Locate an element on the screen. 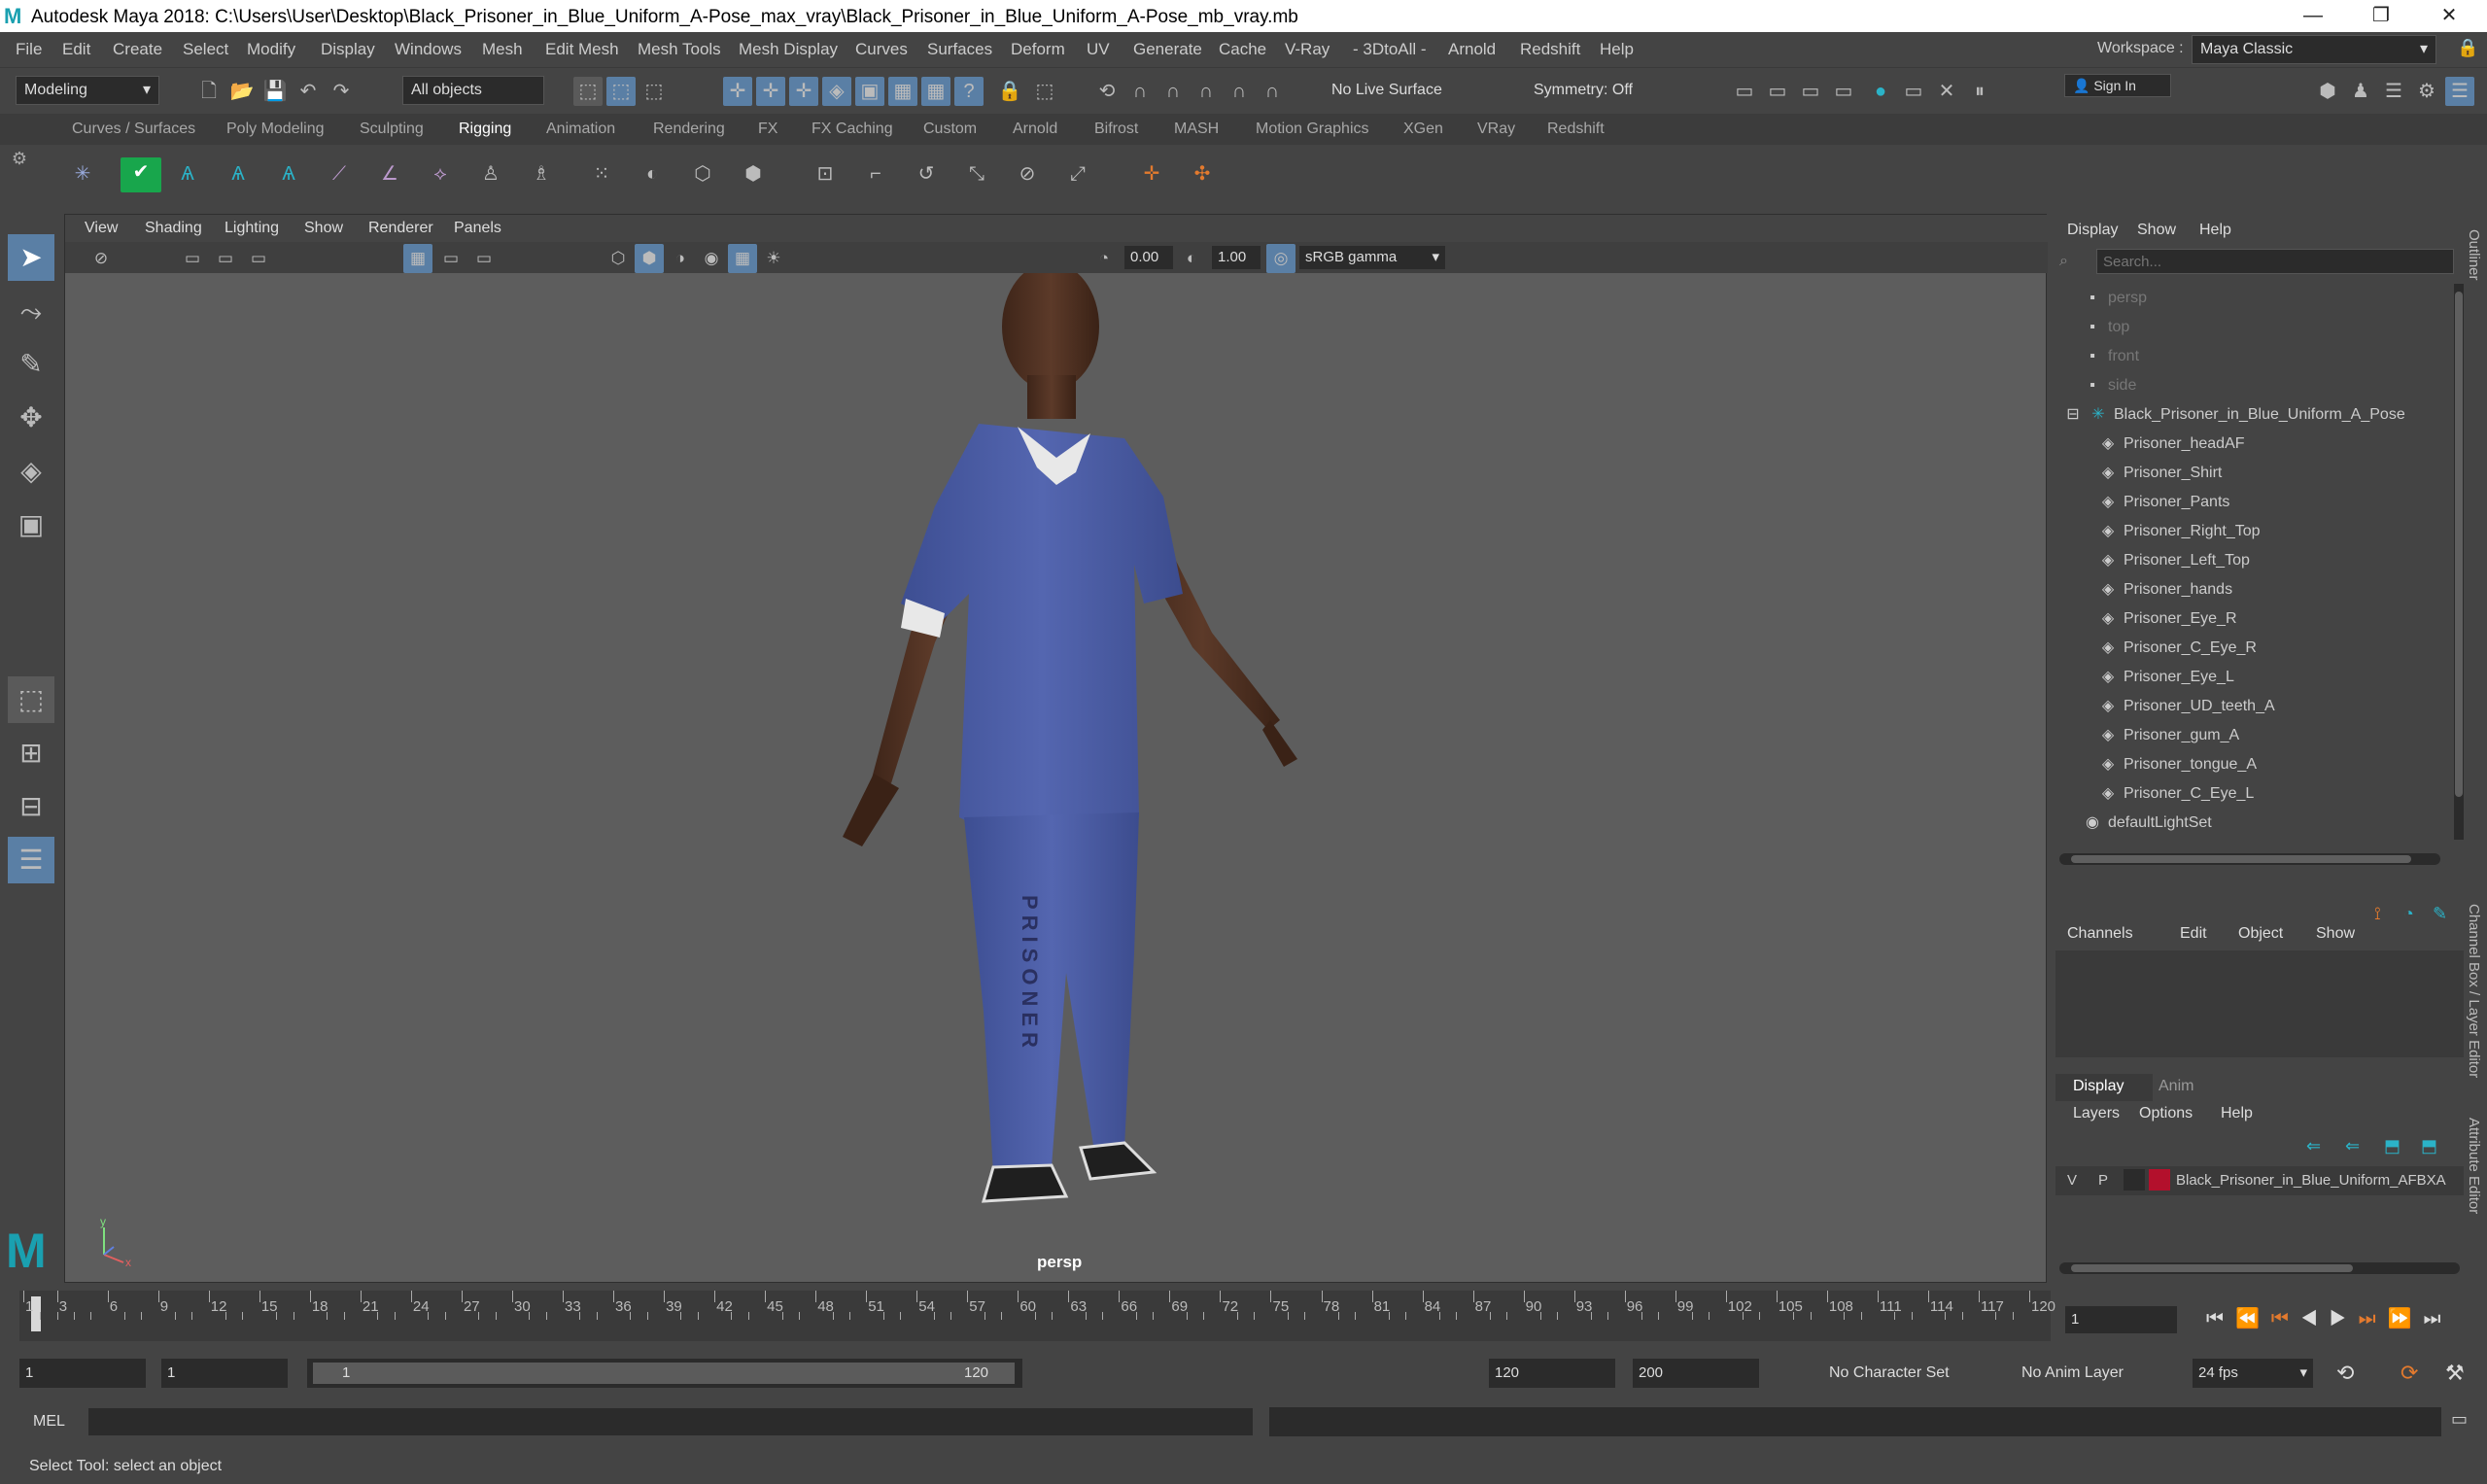 The image size is (2487, 1484). undo-icon: ↶ is located at coordinates (309, 91).